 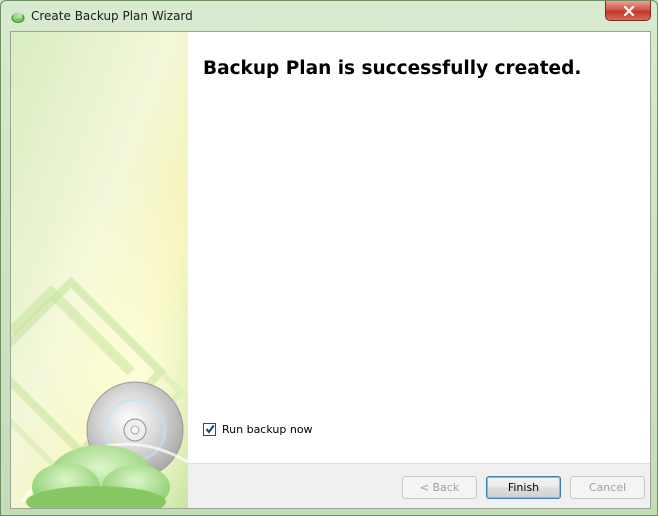 I want to click on run-backup-checkbox, so click(x=209, y=429).